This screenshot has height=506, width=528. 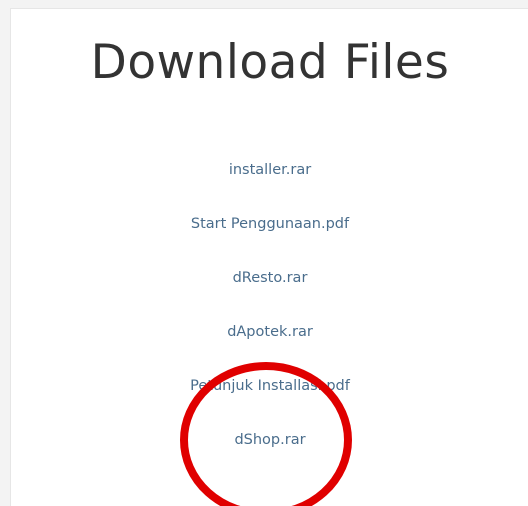 I want to click on file-link-installer-rar: installer.rar, so click(x=270, y=170).